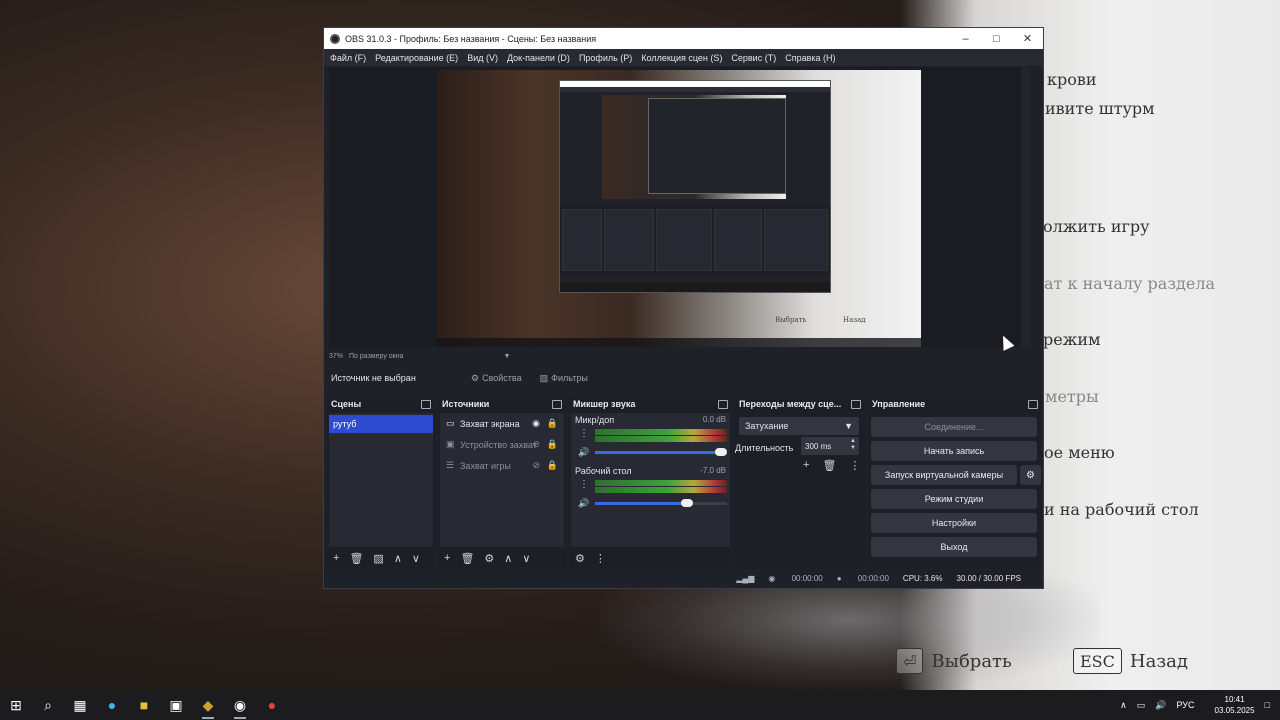  Describe the element at coordinates (954, 451) in the screenshot. I see `start-recording-button: Начать запись` at that location.